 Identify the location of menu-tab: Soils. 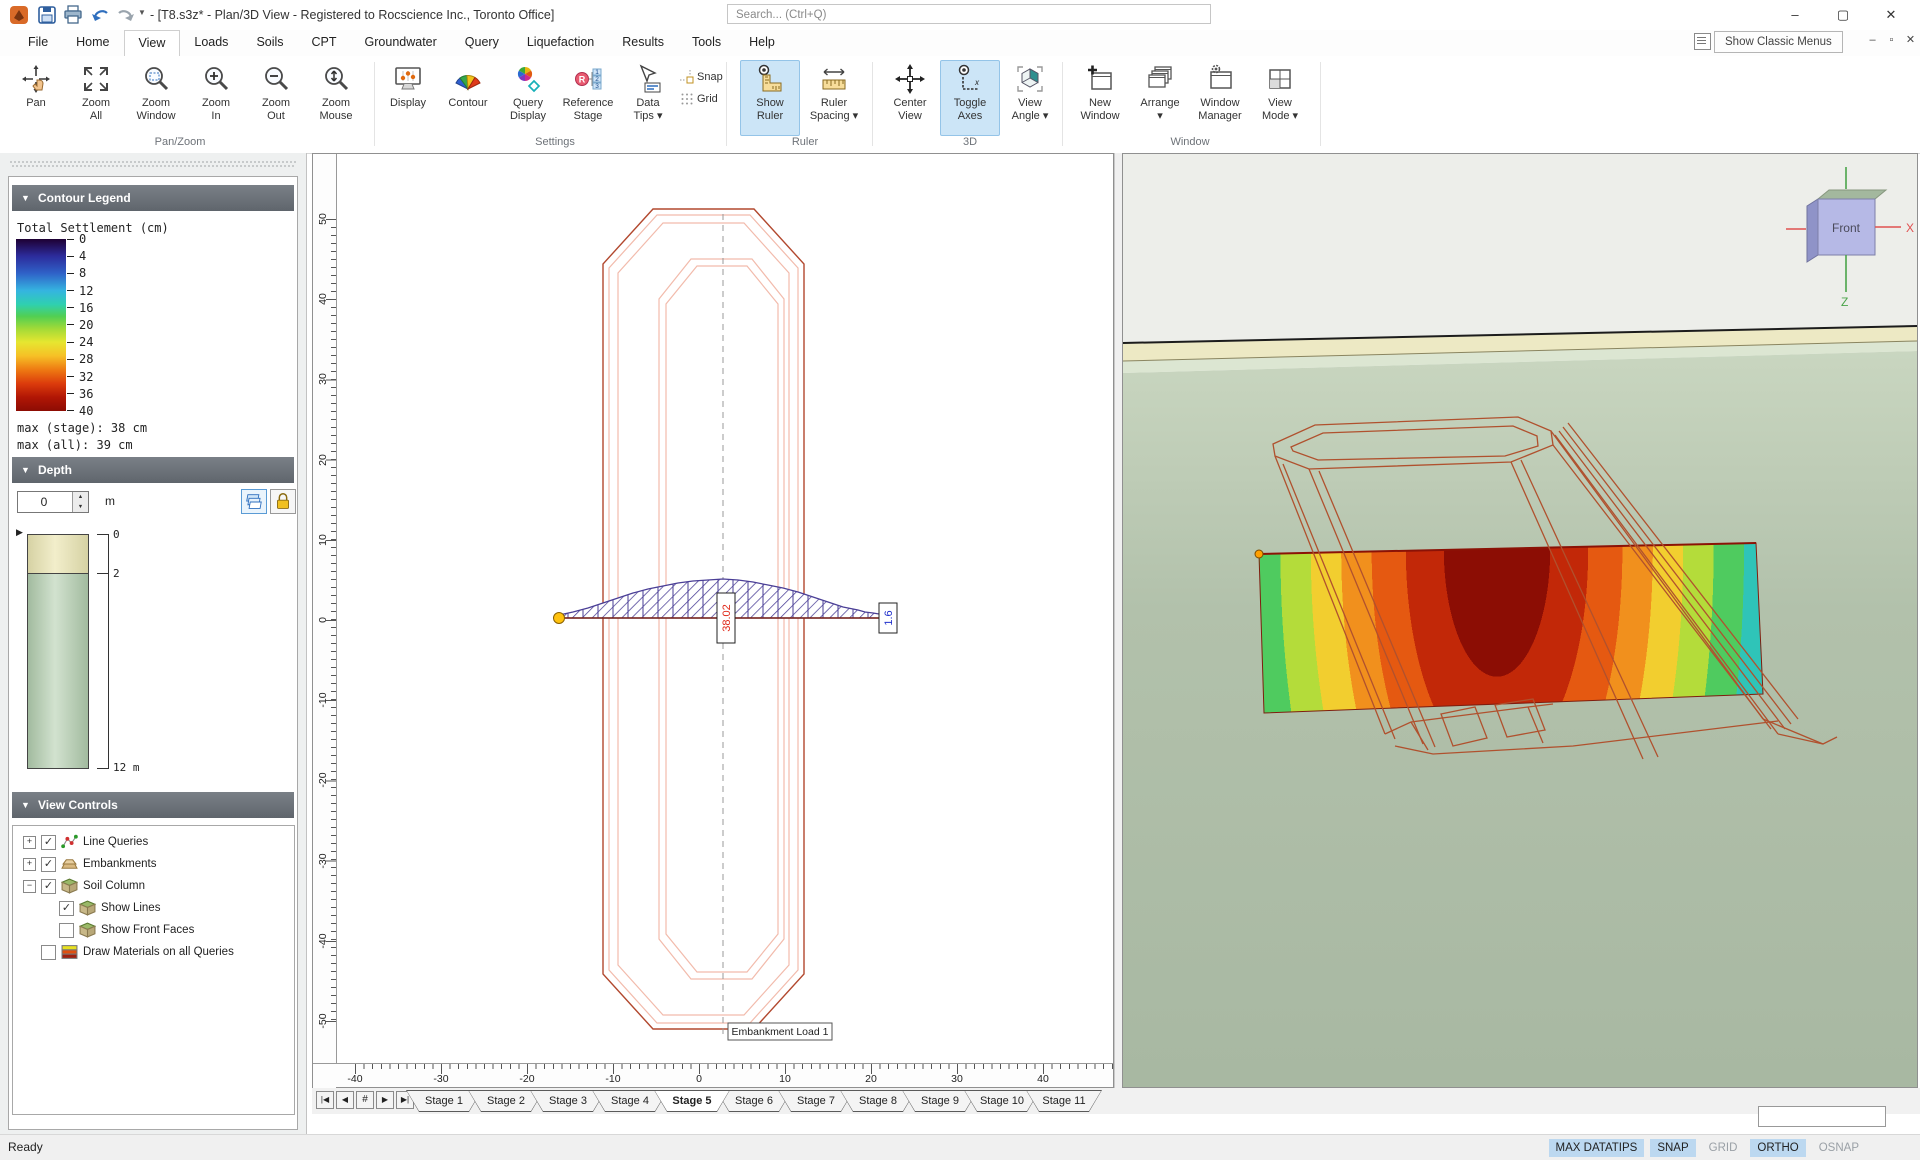
(269, 43).